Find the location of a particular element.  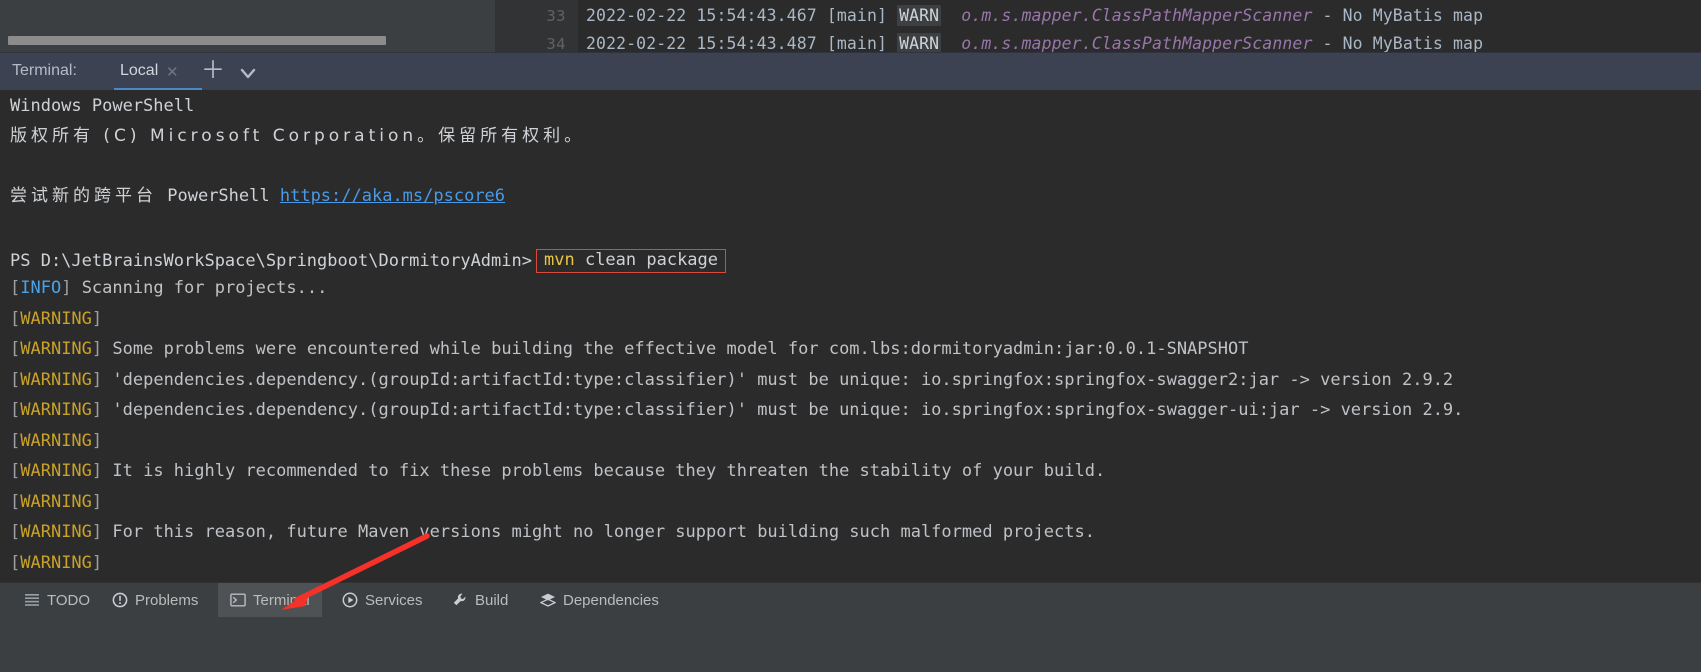

terminal-title-label: Terminal: is located at coordinates (44, 70).